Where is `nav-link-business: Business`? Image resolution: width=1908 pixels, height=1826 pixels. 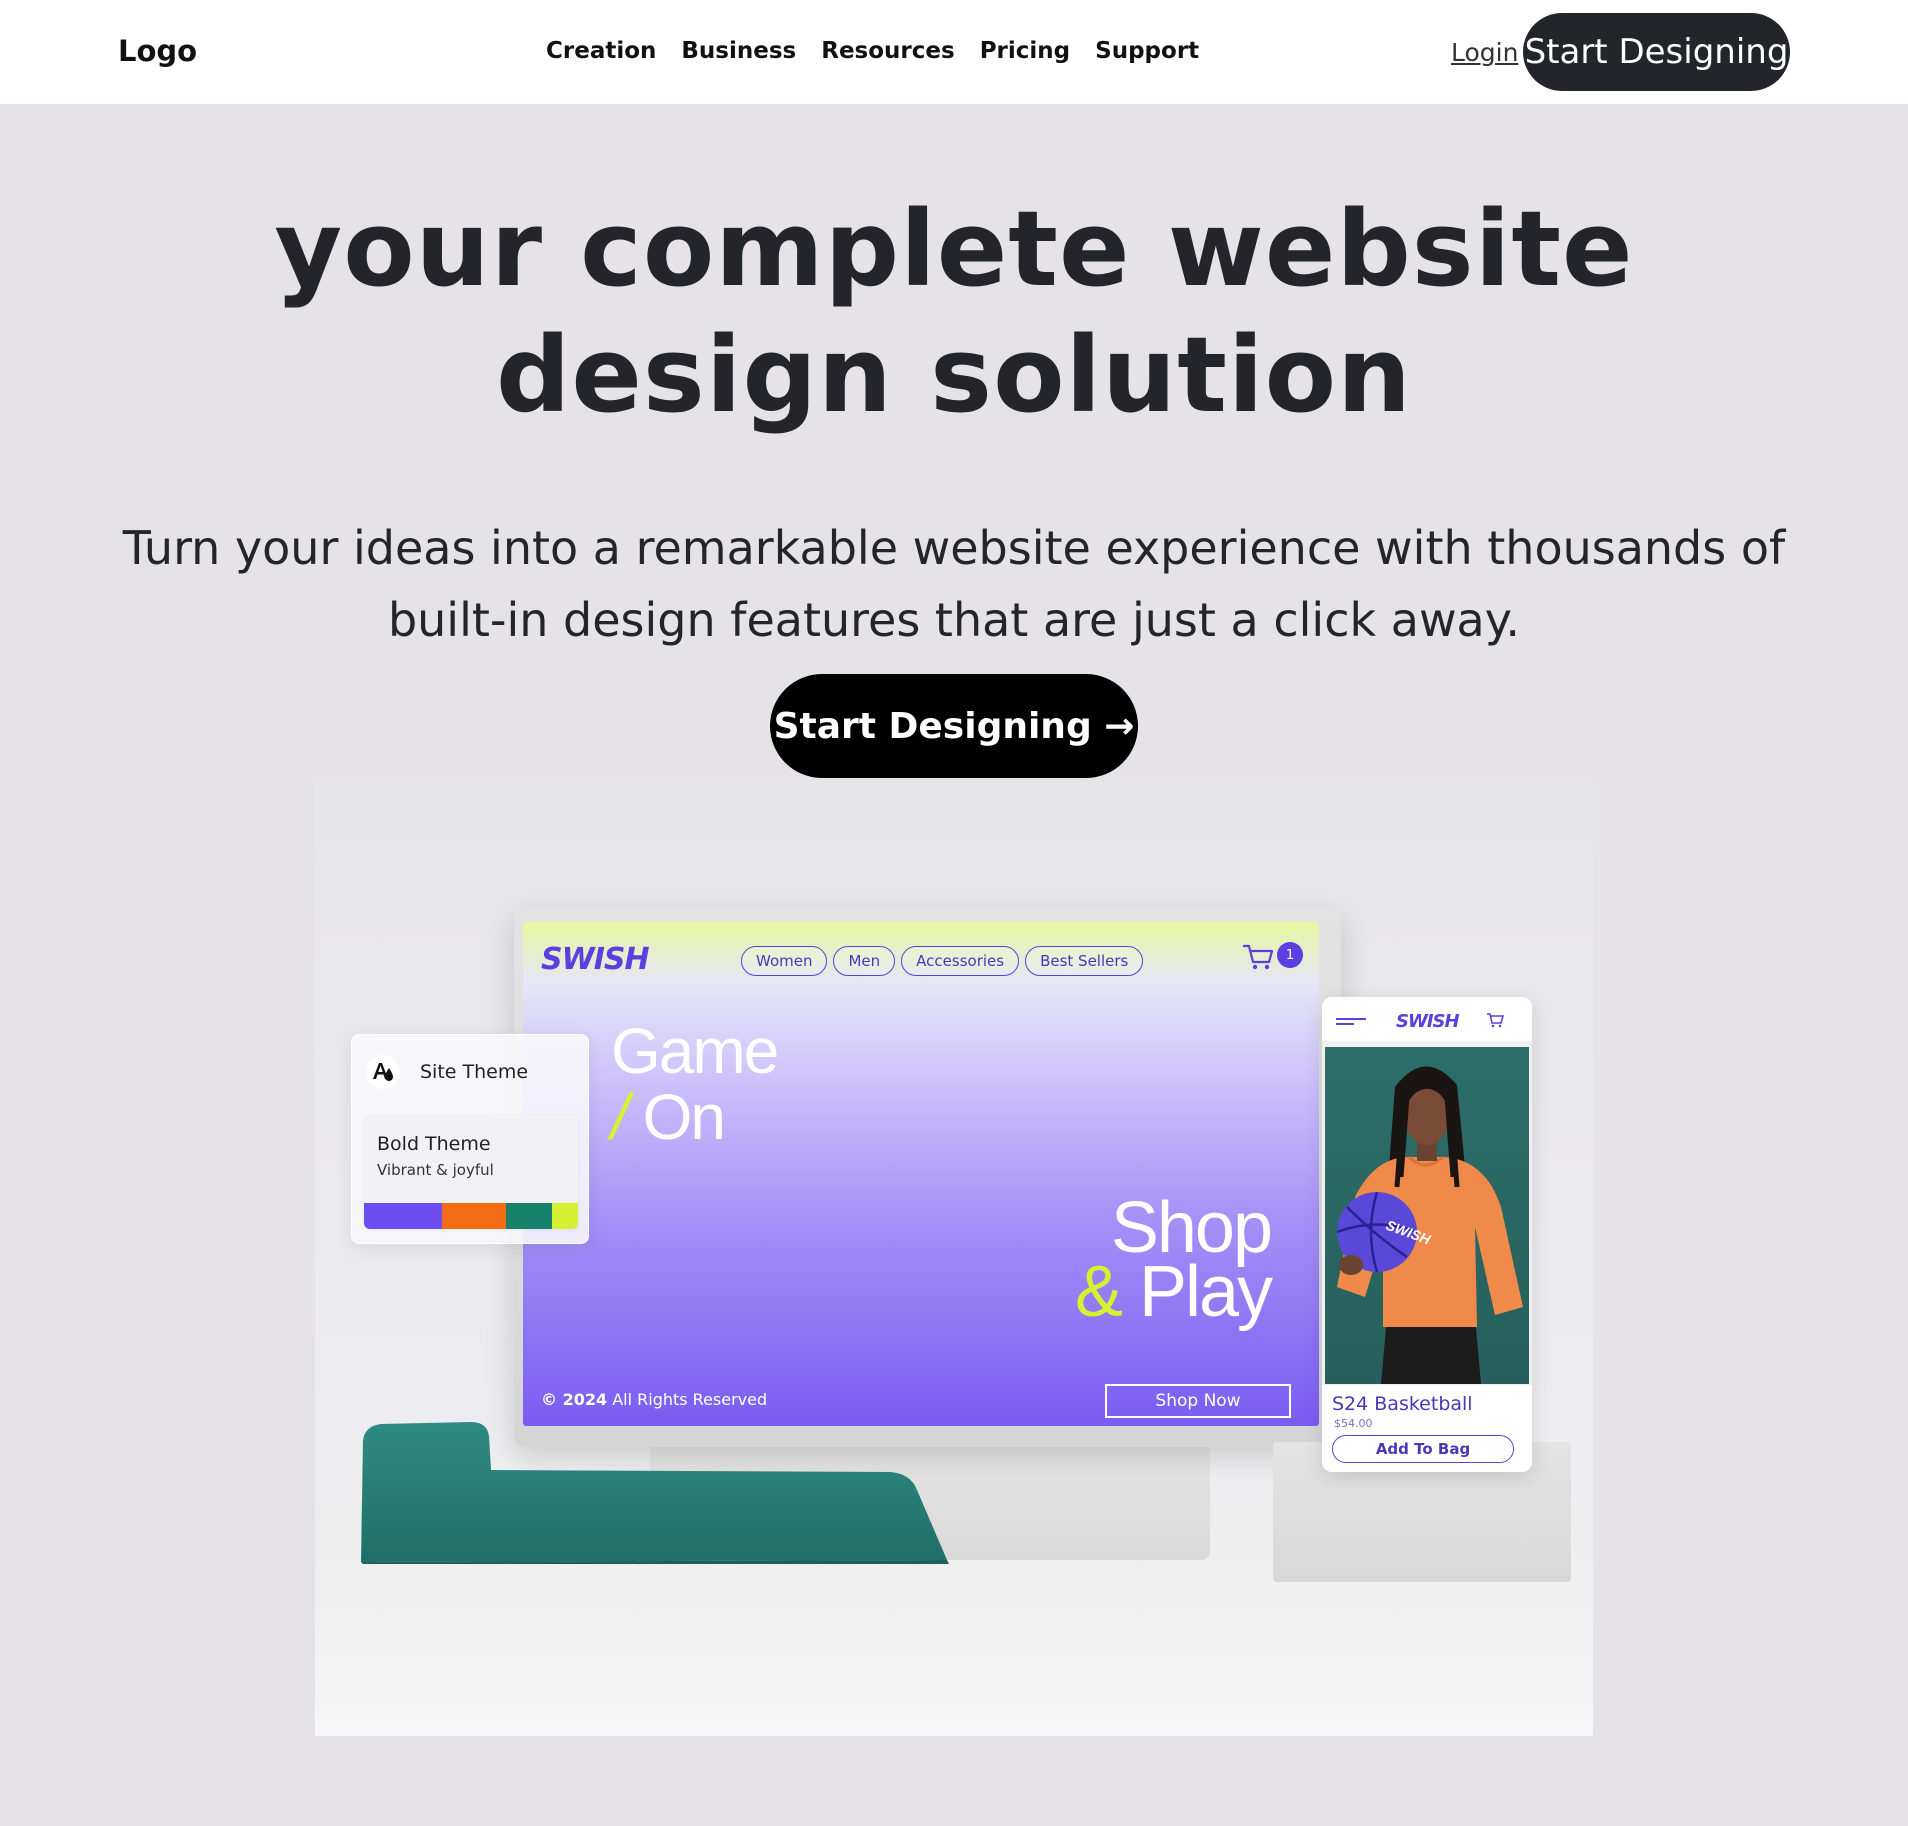
nav-link-business: Business is located at coordinates (738, 51).